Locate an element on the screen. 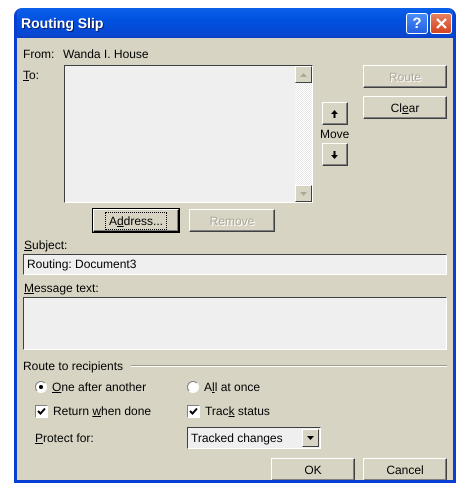  from-label: From: is located at coordinates (39, 54).